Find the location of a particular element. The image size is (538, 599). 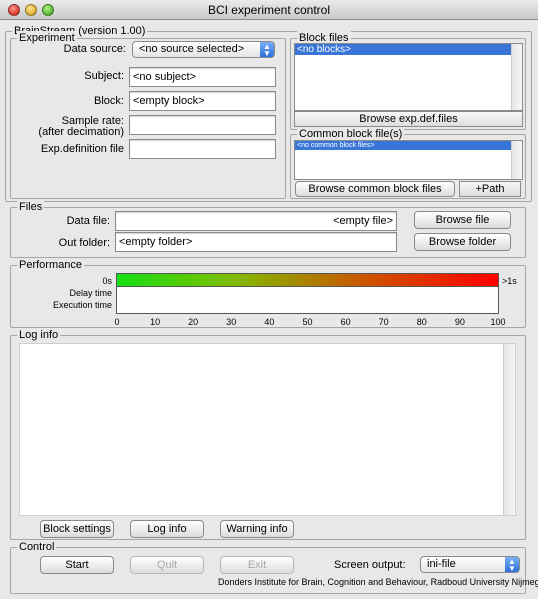

performance-tick: 60 is located at coordinates (345, 322).